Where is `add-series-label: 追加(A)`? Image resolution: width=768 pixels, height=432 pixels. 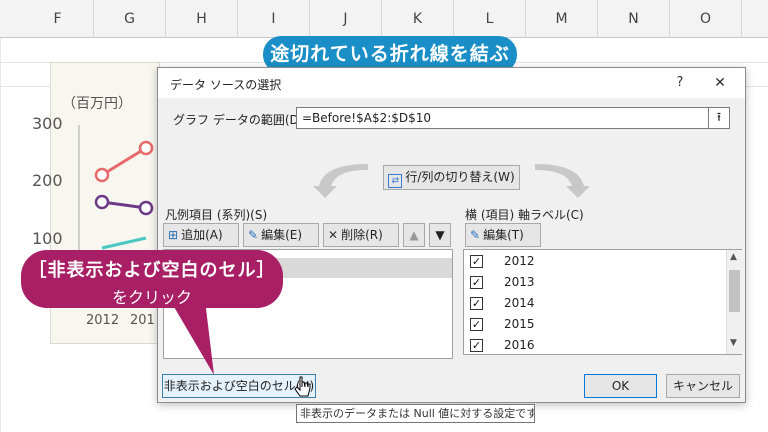
add-series-label: 追加(A) is located at coordinates (202, 235).